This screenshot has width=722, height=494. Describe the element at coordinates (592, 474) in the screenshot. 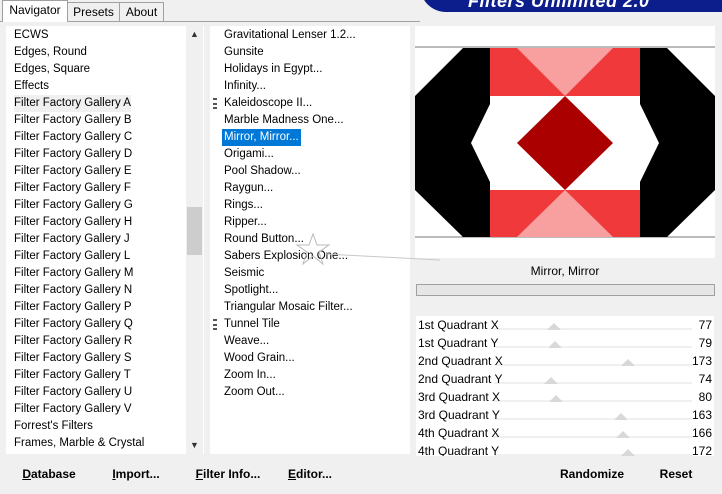

I see `randomize-button: Randomize` at that location.